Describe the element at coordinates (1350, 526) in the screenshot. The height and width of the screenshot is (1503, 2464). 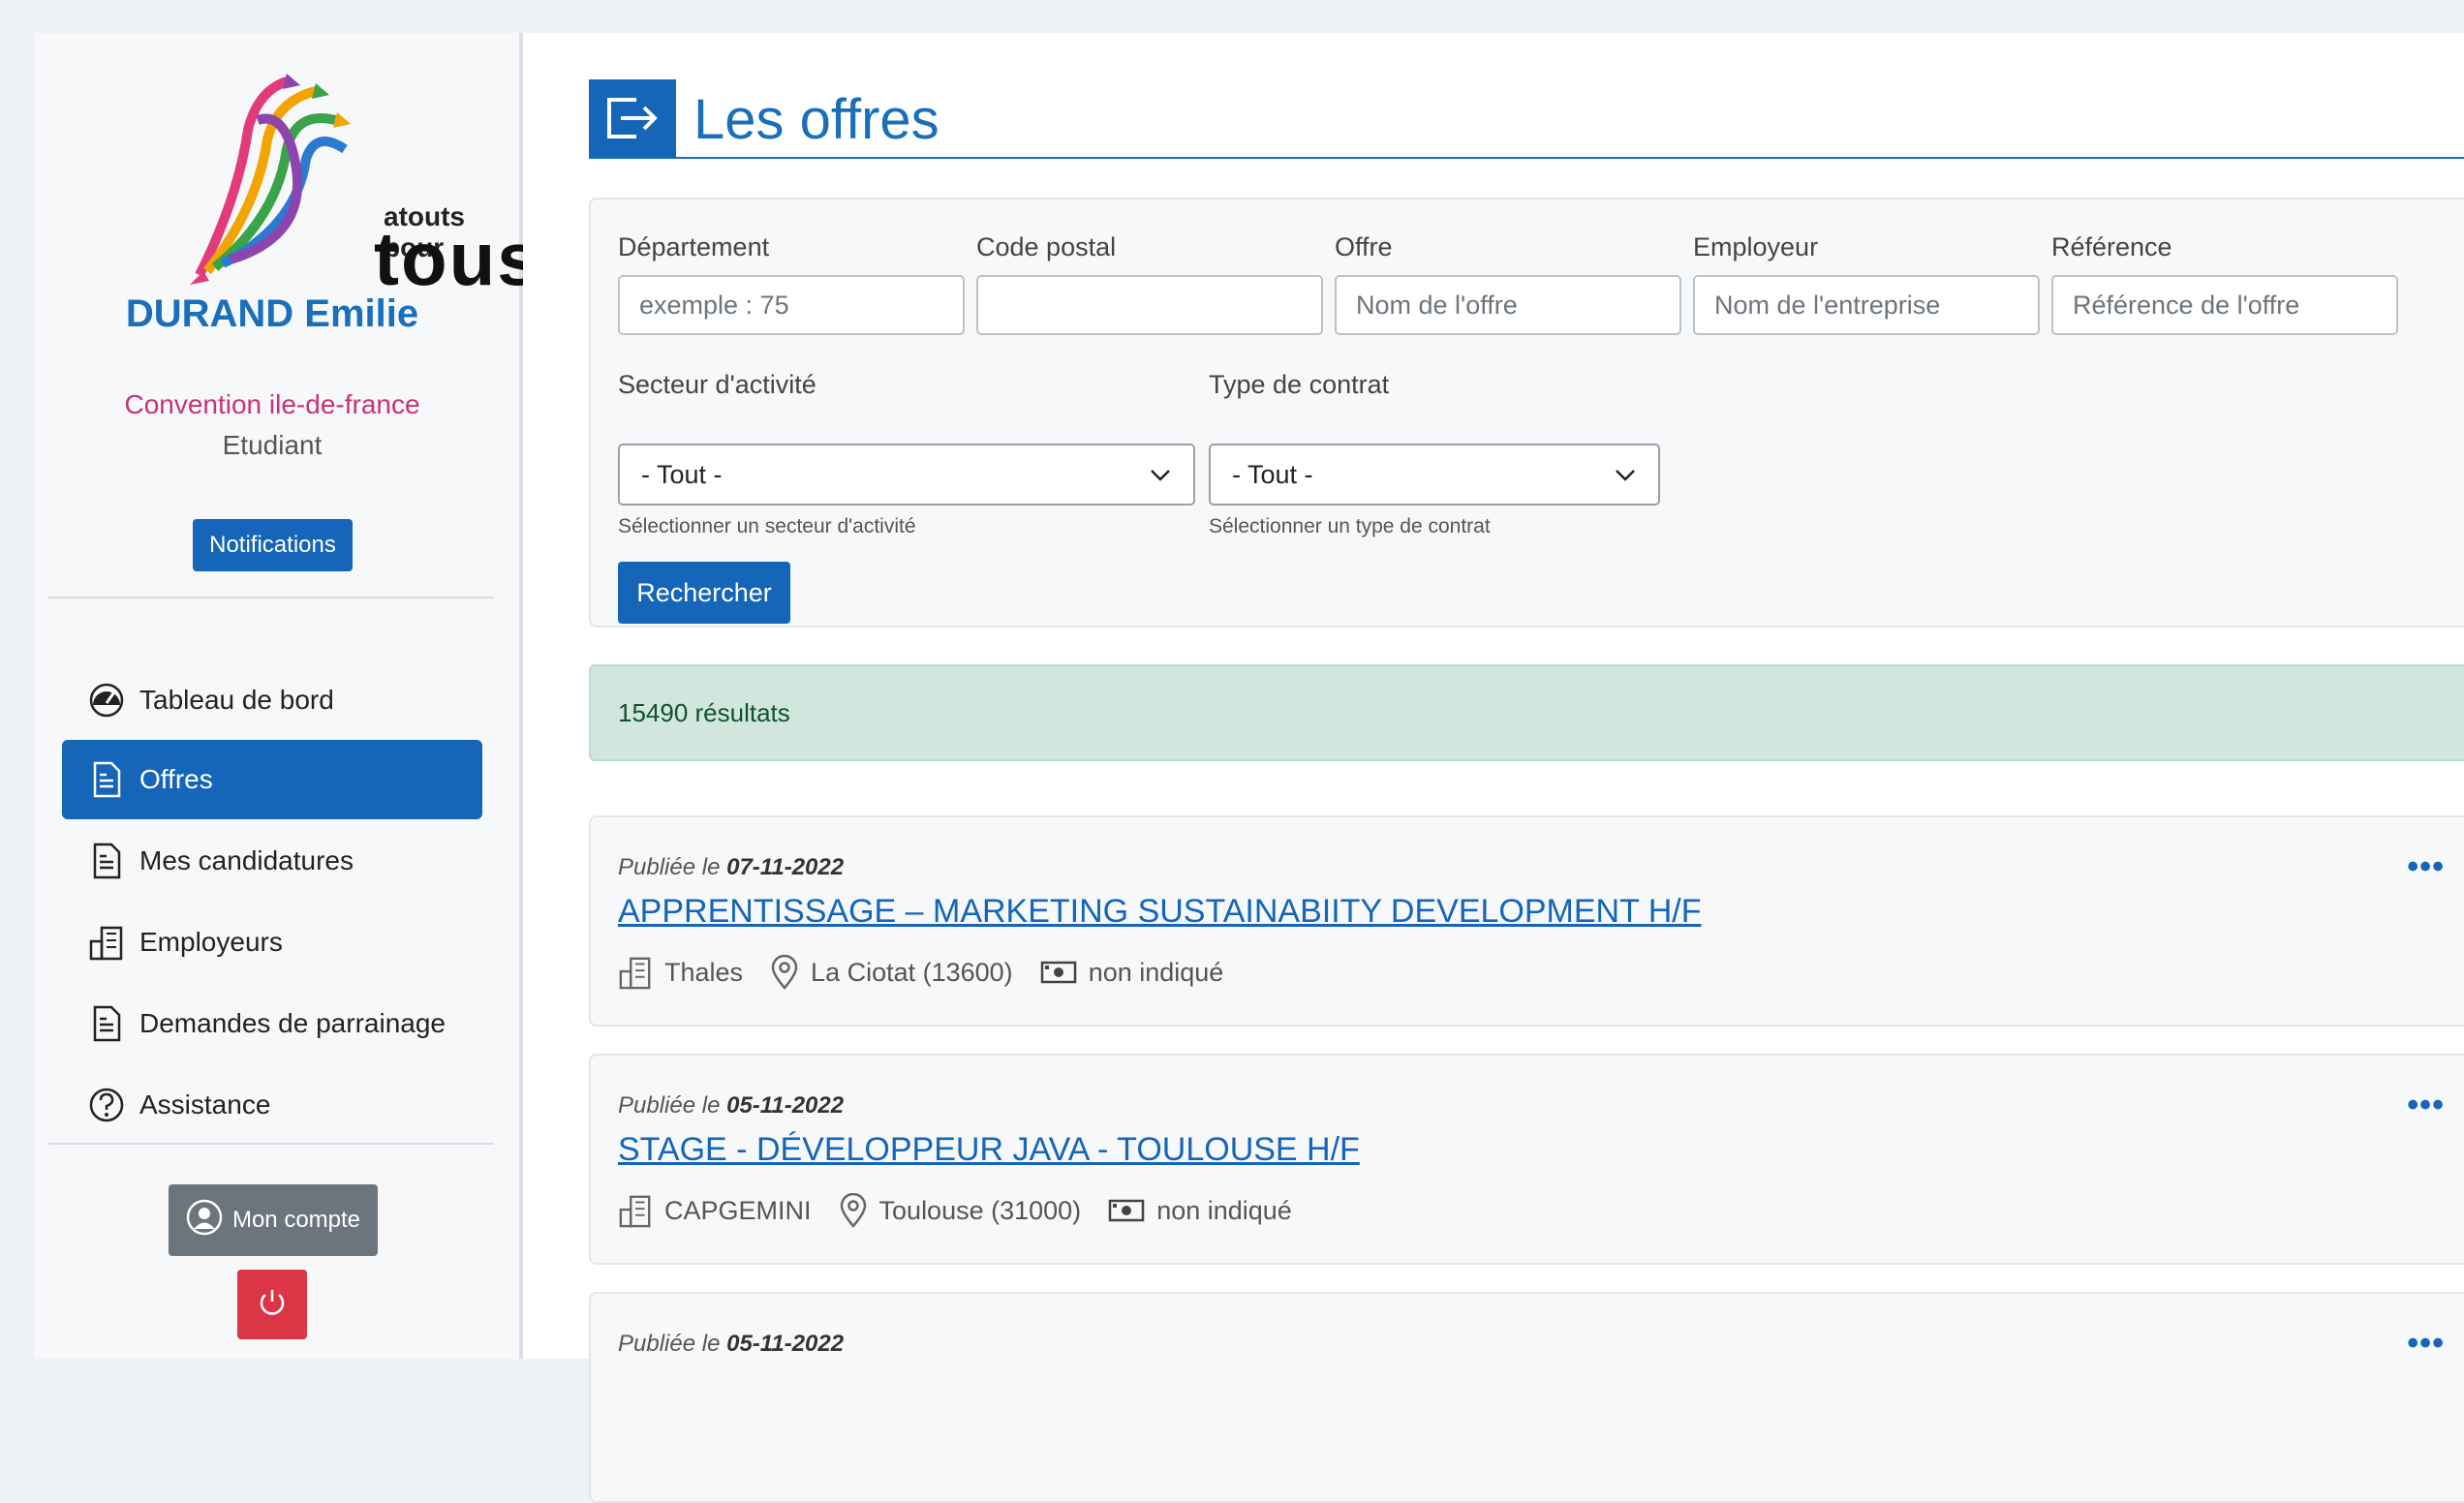
I see `contrat-help: Sélectionner un type de contrat` at that location.